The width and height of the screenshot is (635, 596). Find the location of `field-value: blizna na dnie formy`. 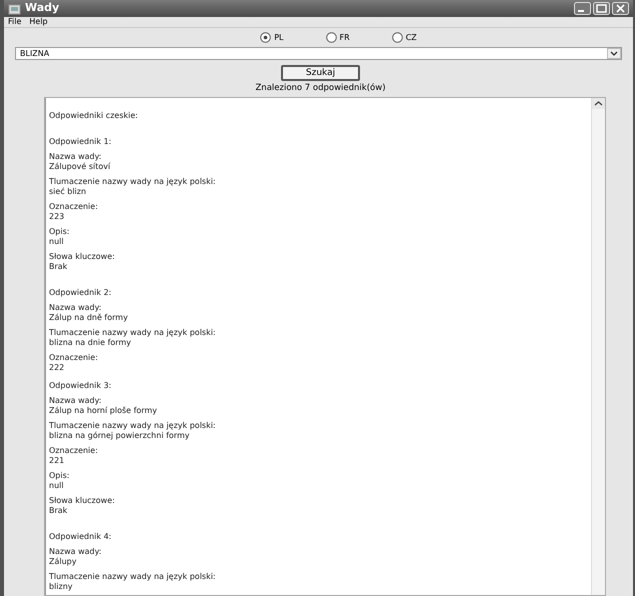

field-value: blizna na dnie formy is located at coordinates (90, 343).